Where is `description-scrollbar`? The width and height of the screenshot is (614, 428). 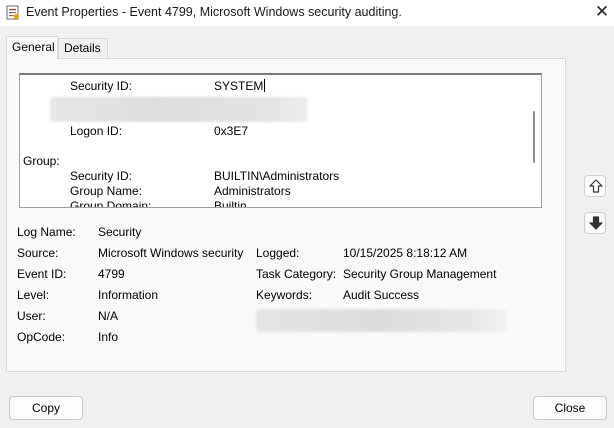
description-scrollbar is located at coordinates (534, 137).